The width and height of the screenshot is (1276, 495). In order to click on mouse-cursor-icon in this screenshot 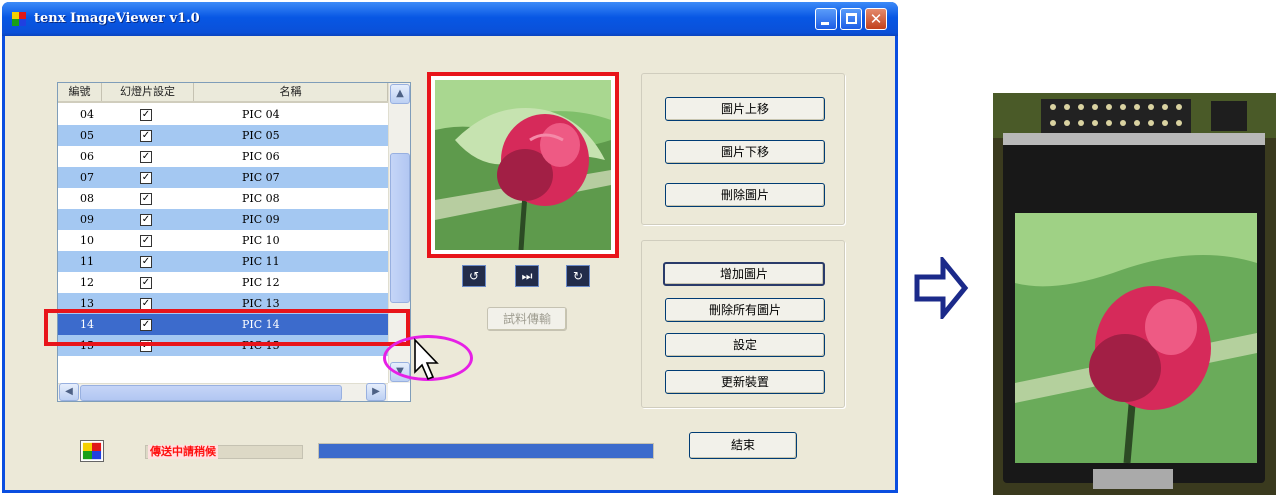, I will do `click(426, 359)`.